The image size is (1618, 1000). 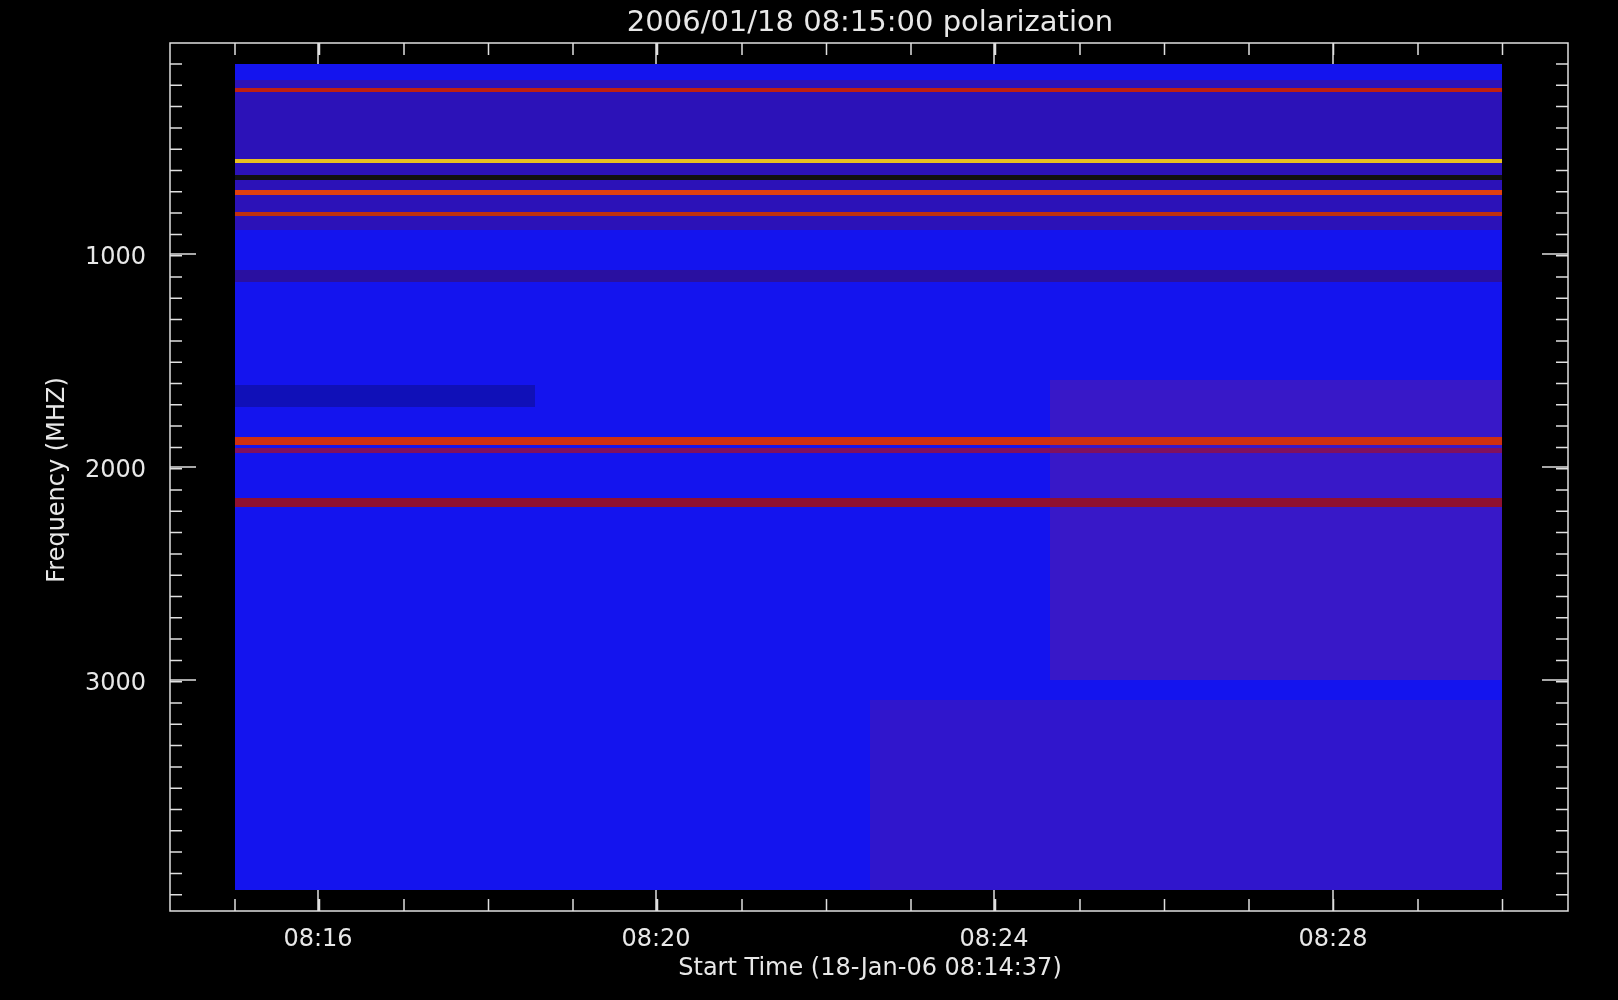 I want to click on x-tick-label: 08:28, so click(x=1333, y=938).